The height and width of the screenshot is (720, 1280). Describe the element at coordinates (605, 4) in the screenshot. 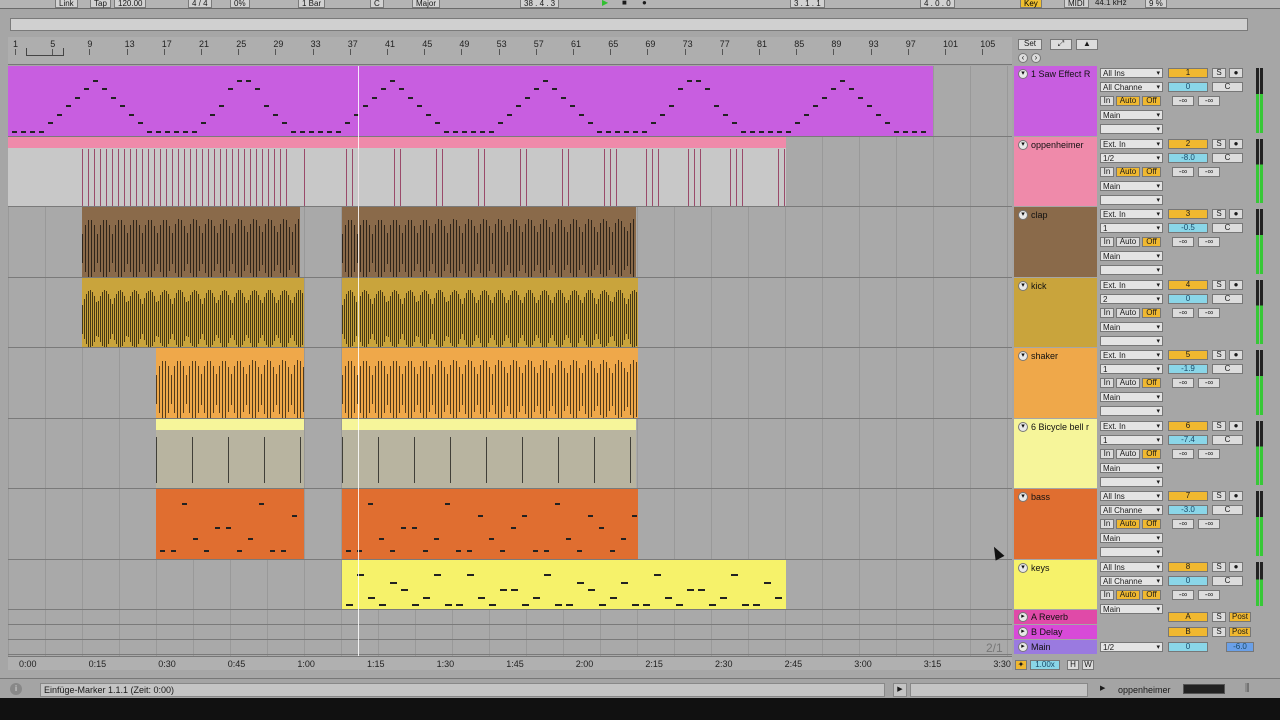

I see `play-icon: ▶` at that location.